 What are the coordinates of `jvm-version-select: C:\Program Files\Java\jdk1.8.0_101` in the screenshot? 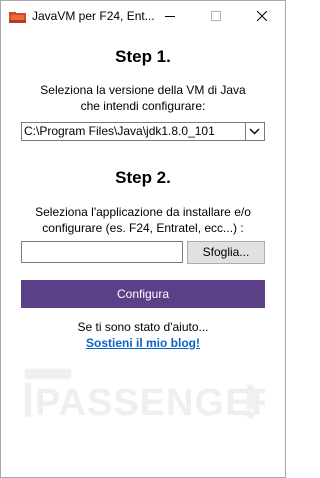 It's located at (143, 131).